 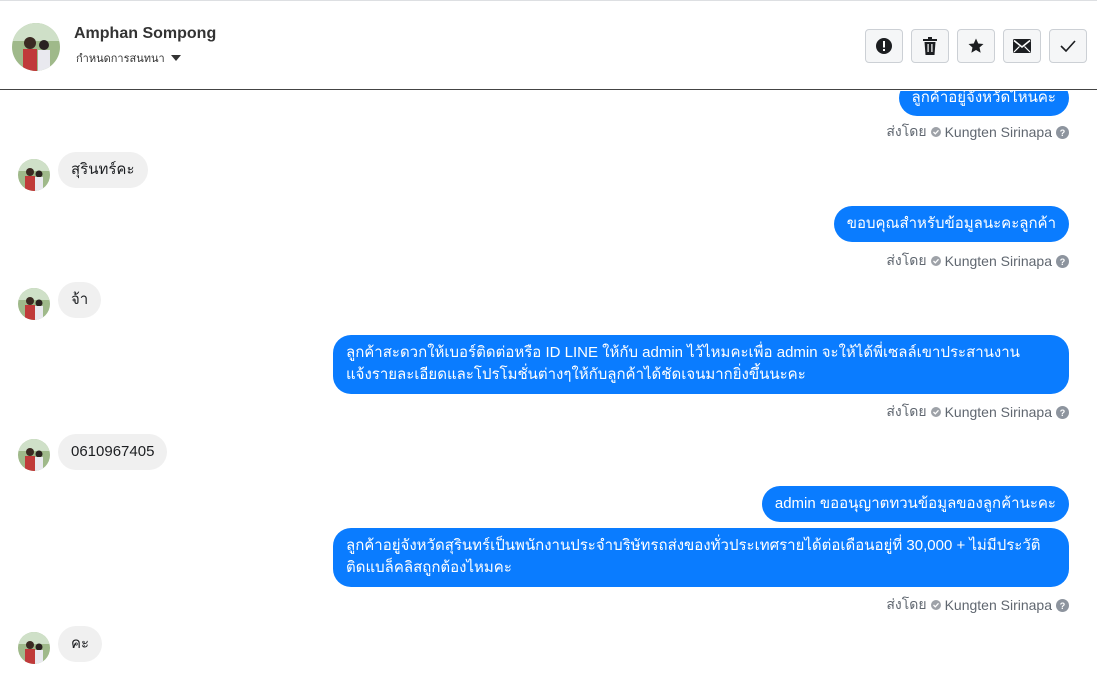 I want to click on trash-icon, so click(x=930, y=46).